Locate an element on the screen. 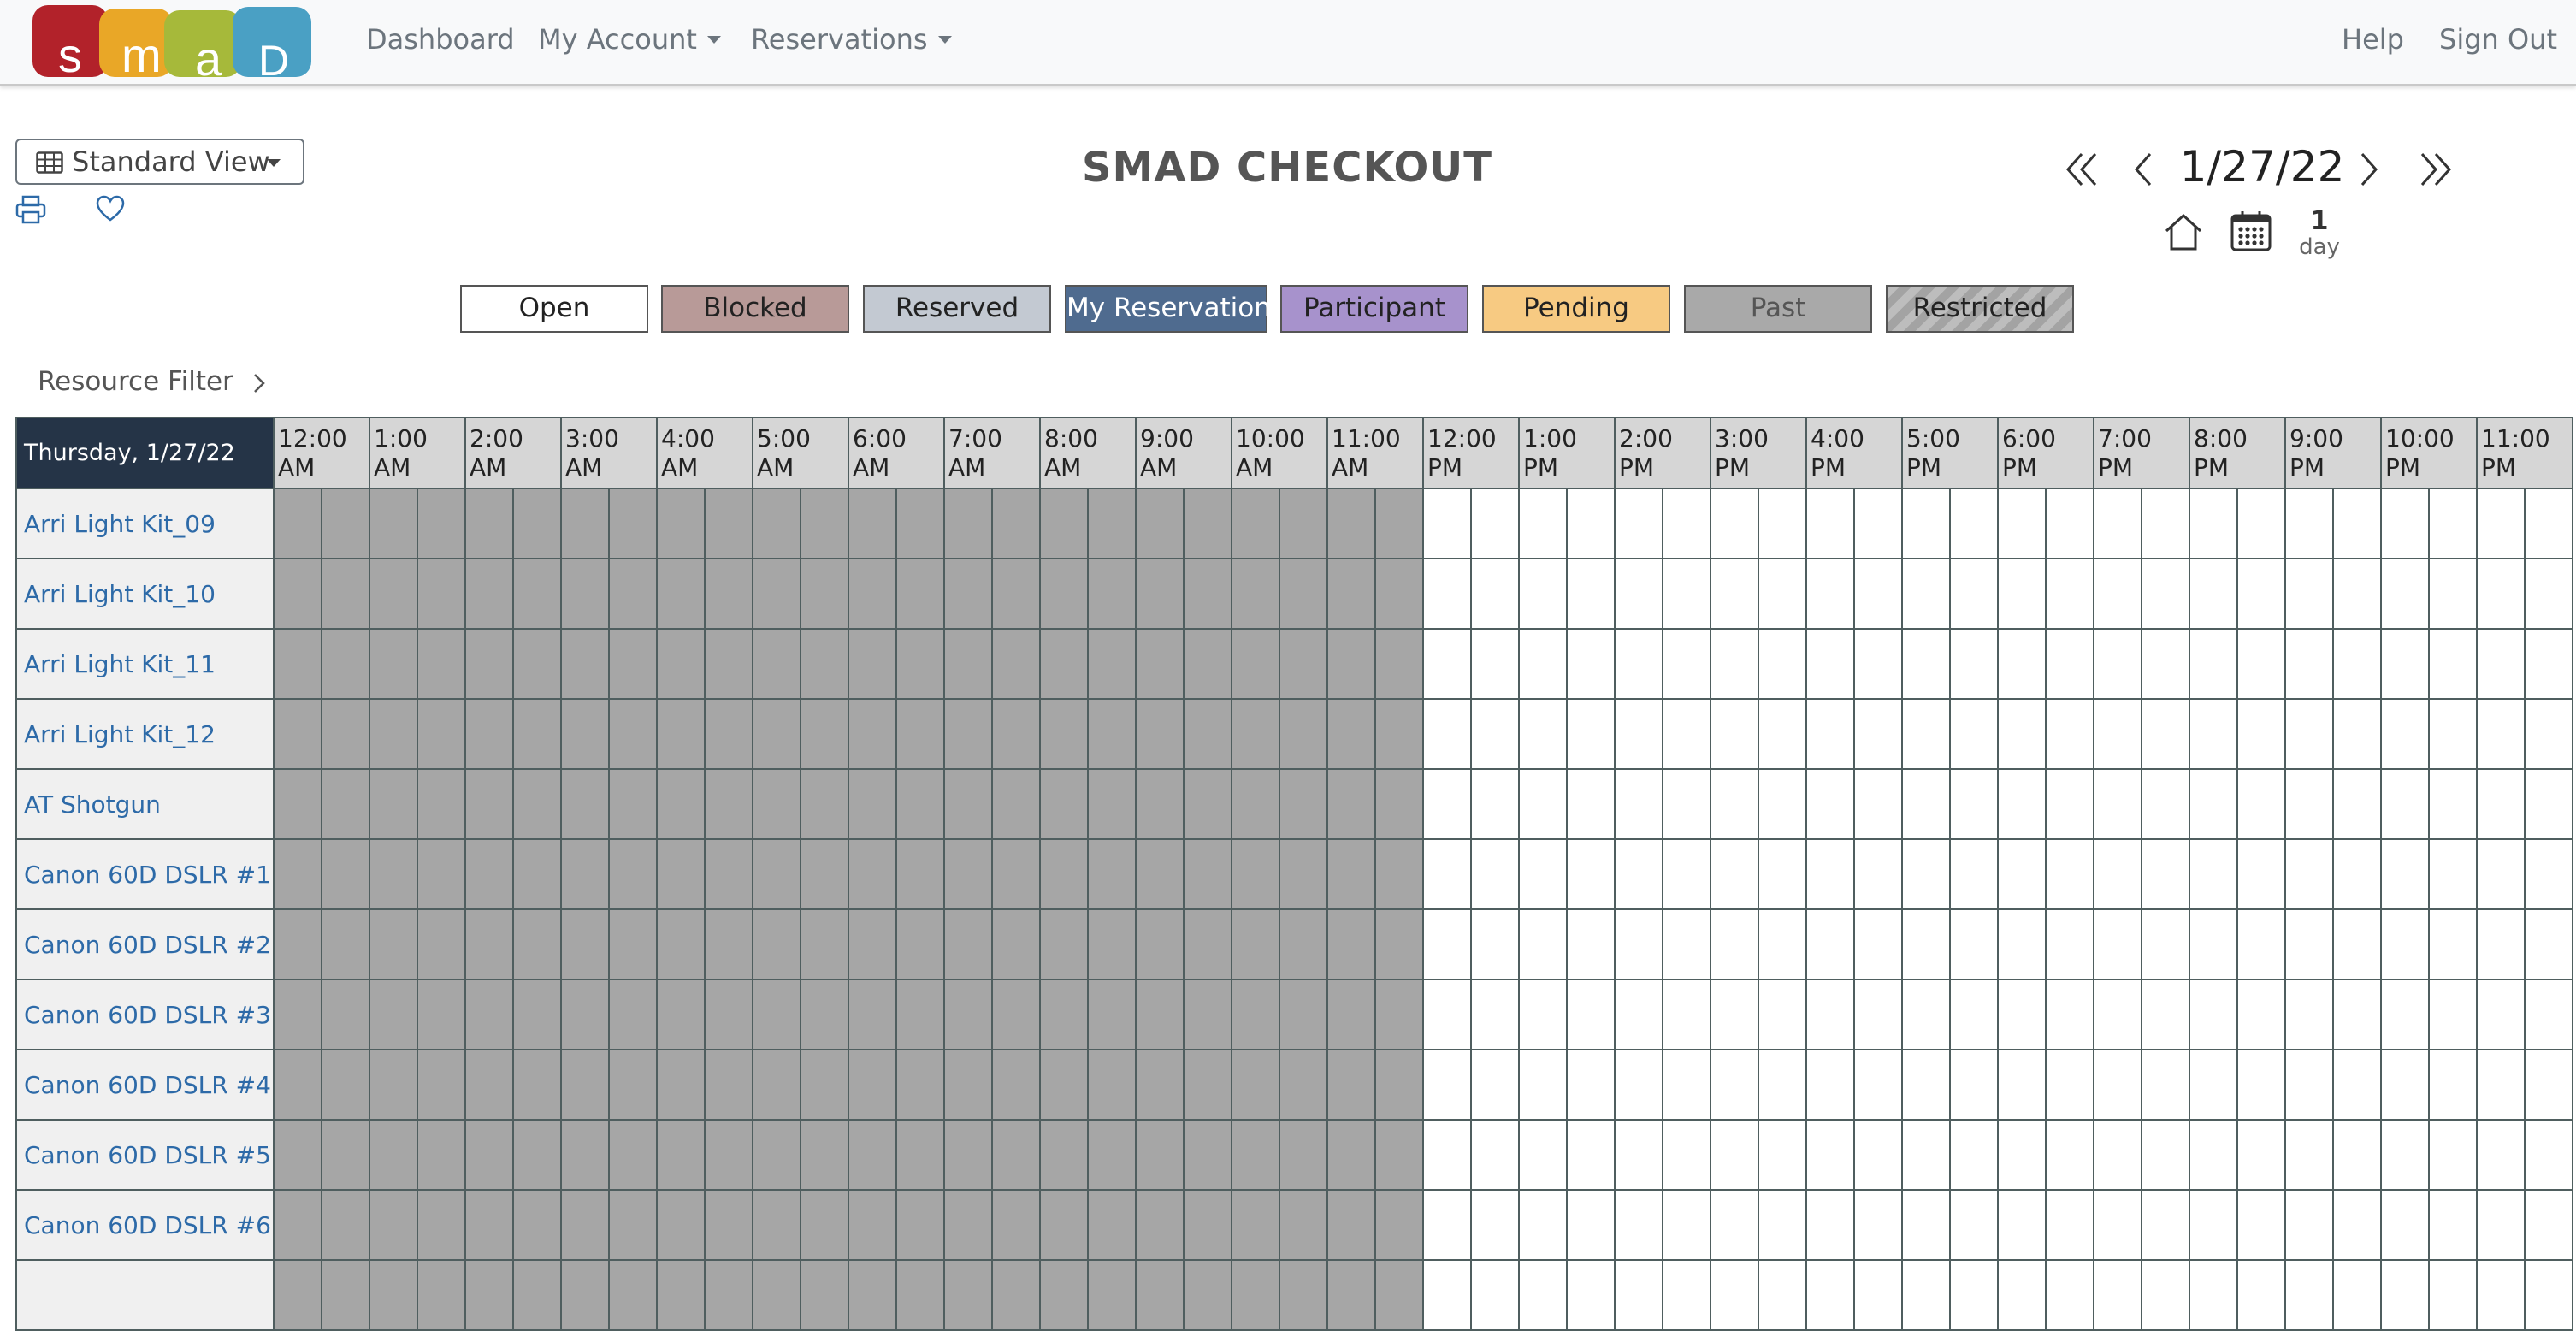 This screenshot has width=2576, height=1331. resource-name-link: Arri Light Kit_09 is located at coordinates (145, 523).